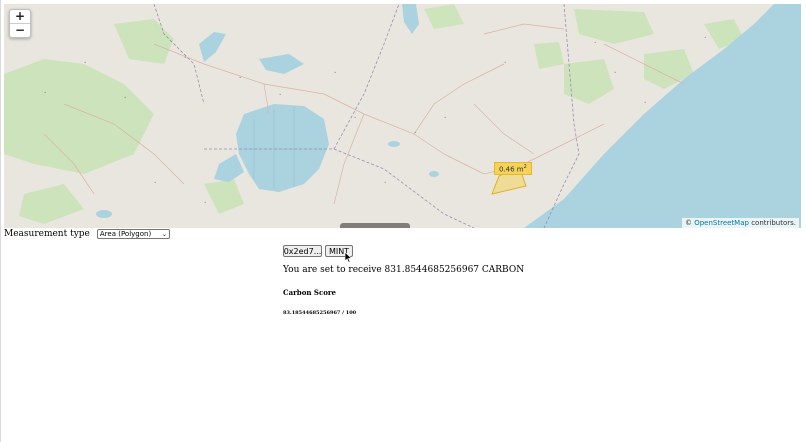  Describe the element at coordinates (20, 16) in the screenshot. I see `zoom-in-button: +` at that location.